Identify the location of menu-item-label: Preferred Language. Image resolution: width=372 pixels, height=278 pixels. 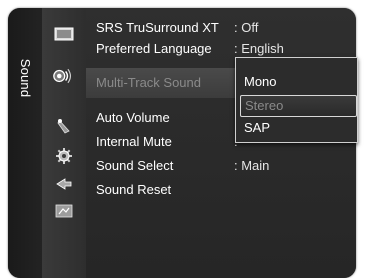
(154, 48).